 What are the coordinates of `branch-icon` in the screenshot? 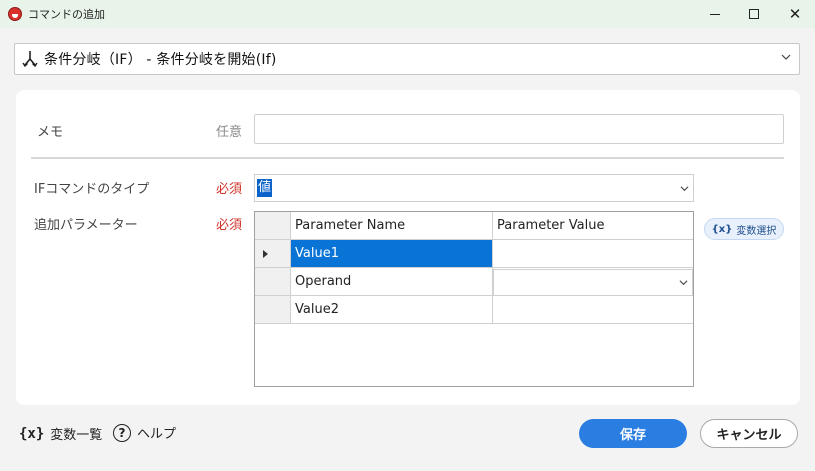 It's located at (30, 59).